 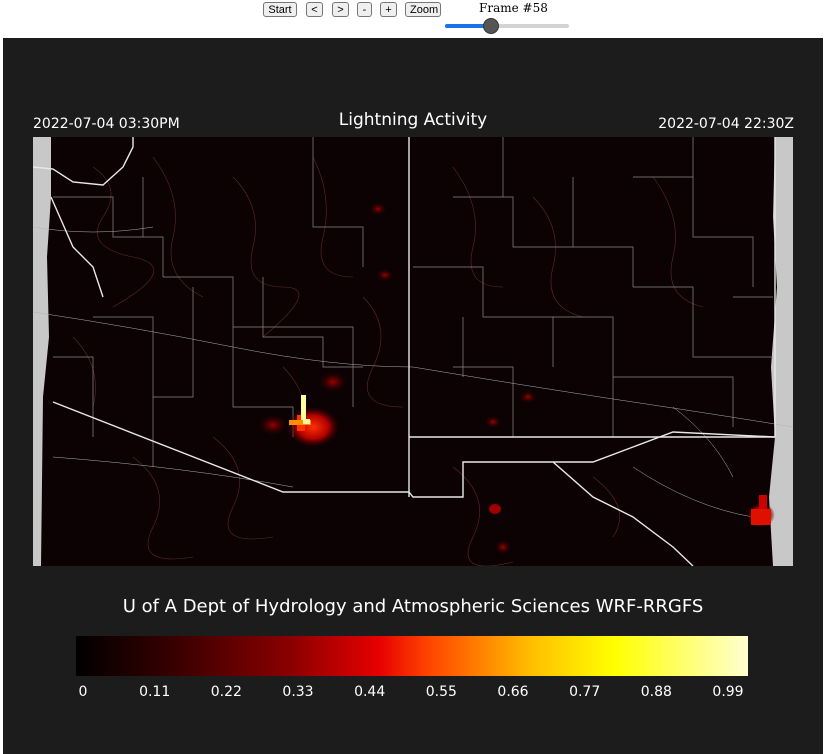 I want to click on next-frame-button: >, so click(x=340, y=9).